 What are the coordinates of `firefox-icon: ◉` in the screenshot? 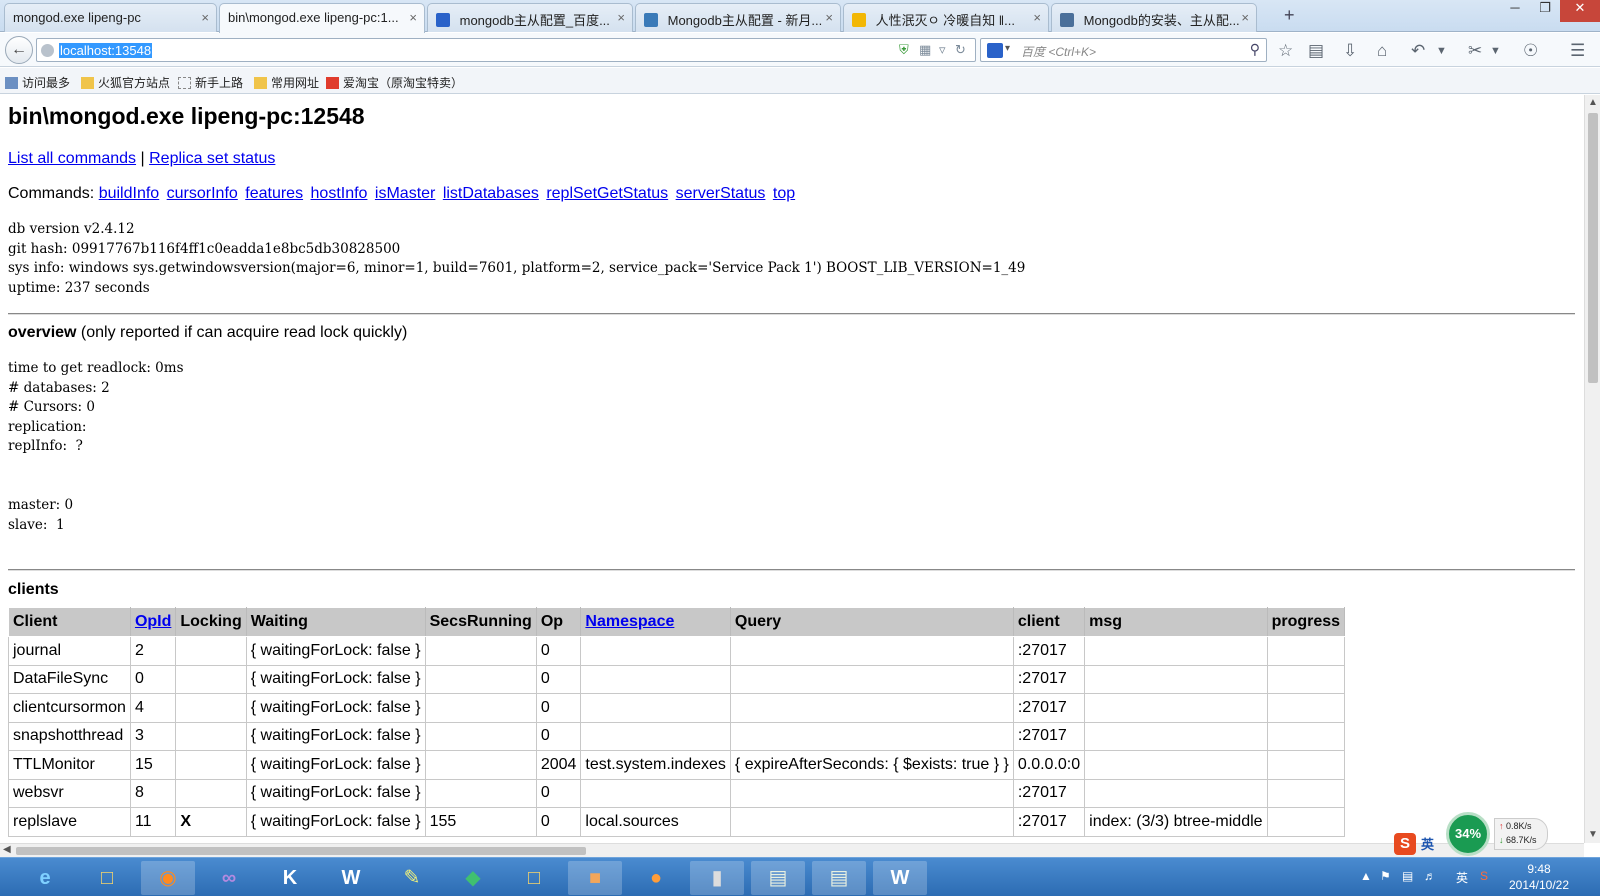 It's located at (168, 878).